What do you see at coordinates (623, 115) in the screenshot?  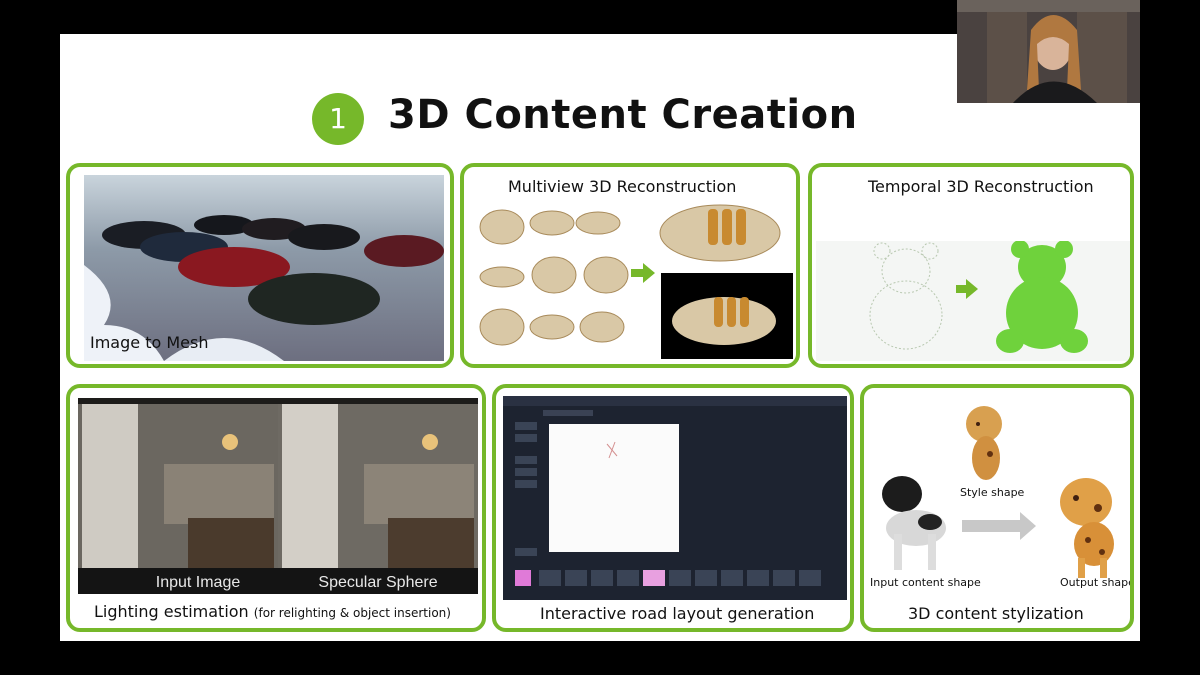 I see `slide-title: 3D Content Creation` at bounding box center [623, 115].